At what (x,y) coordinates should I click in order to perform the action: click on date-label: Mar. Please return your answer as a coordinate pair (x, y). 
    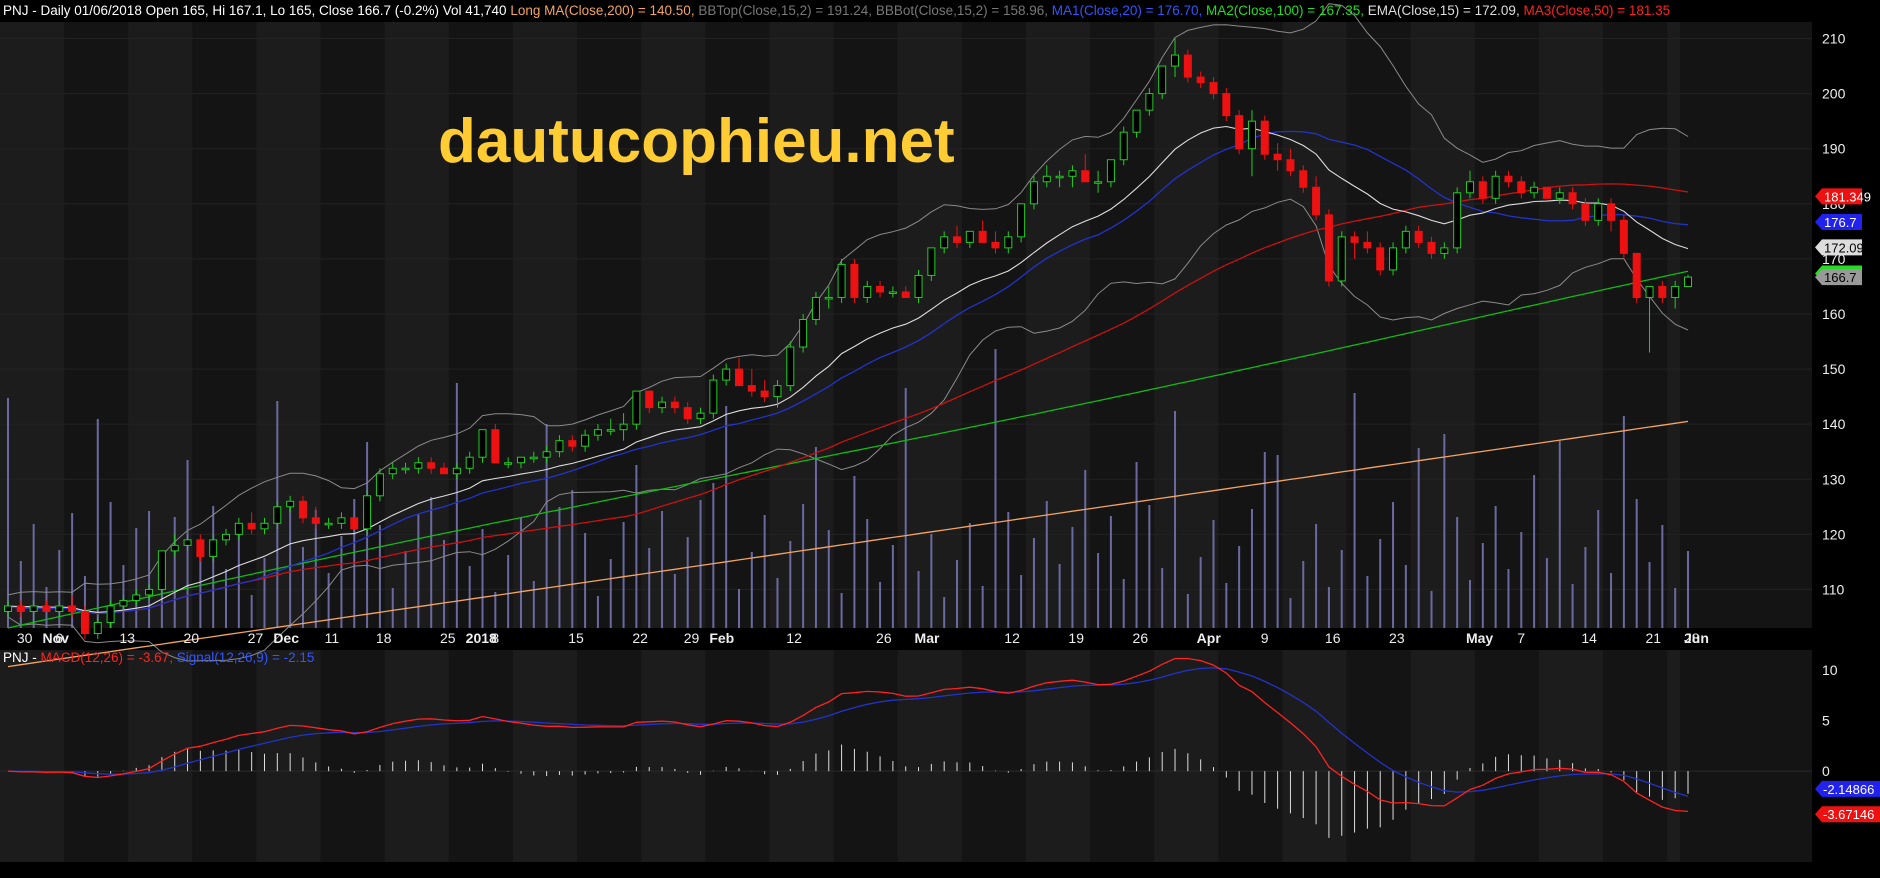
    Looking at the image, I should click on (927, 638).